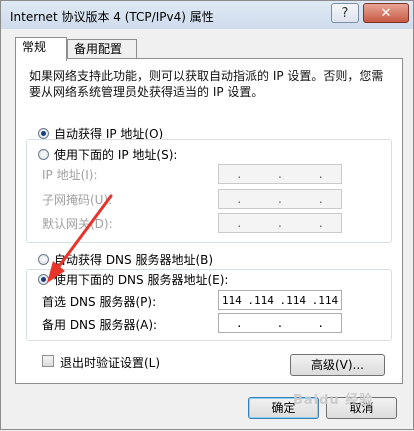 The width and height of the screenshot is (414, 431). I want to click on subnet-mask-label: 子网掩码(U):, so click(77, 200).